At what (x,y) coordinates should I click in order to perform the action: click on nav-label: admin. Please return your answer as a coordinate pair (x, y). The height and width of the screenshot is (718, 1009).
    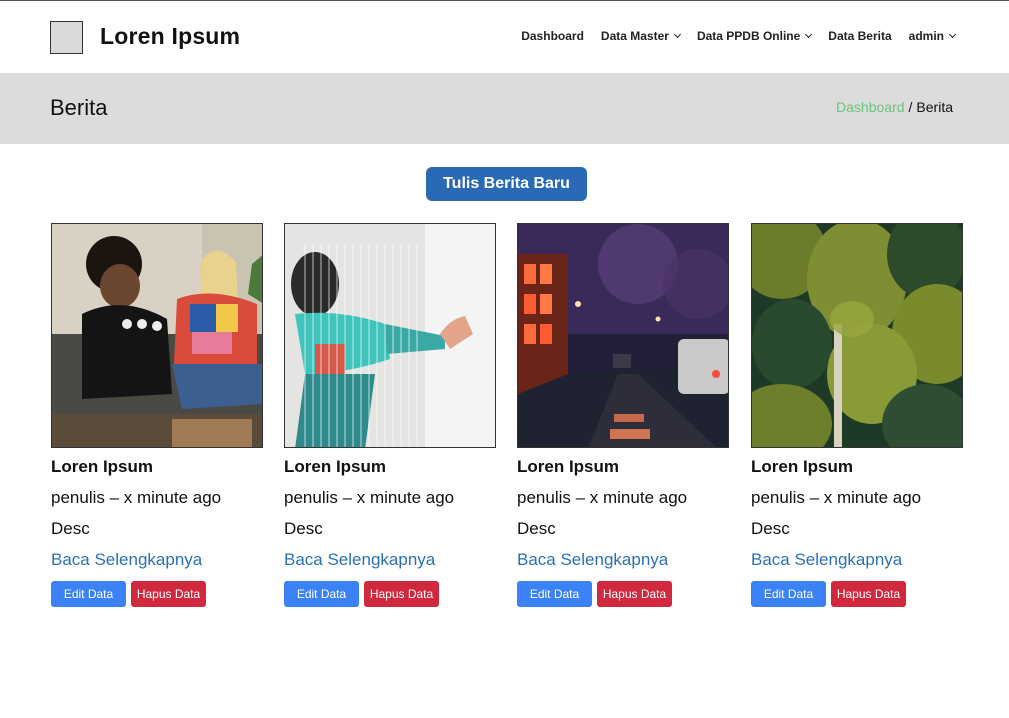
    Looking at the image, I should click on (926, 36).